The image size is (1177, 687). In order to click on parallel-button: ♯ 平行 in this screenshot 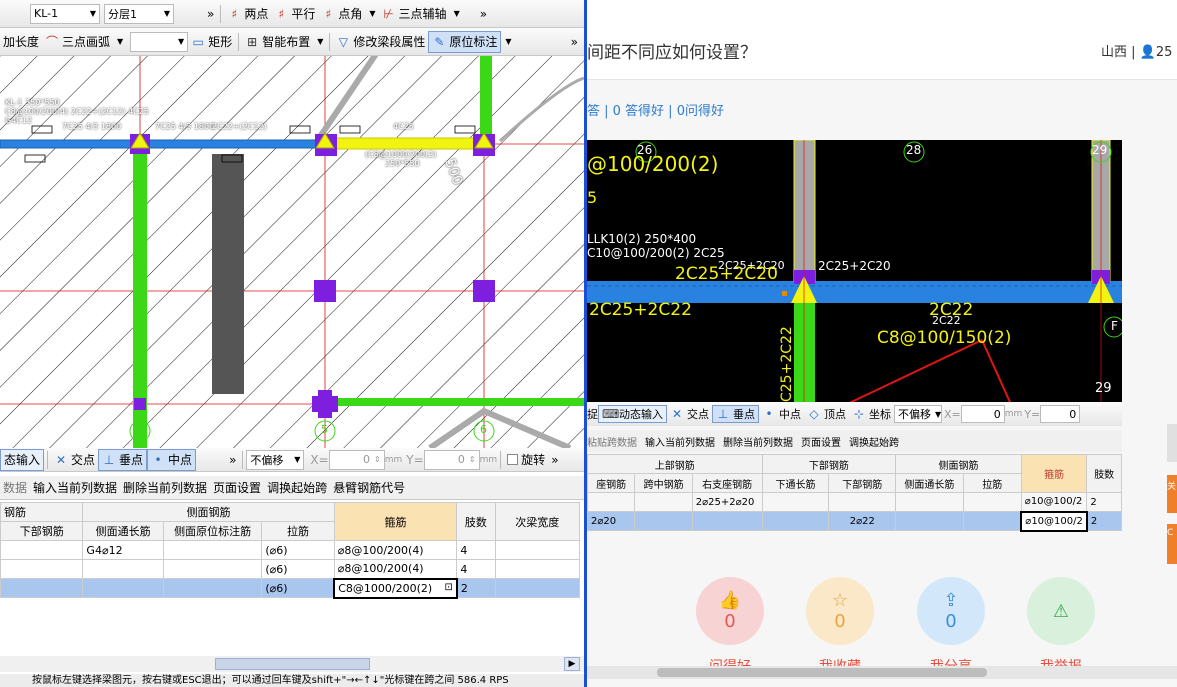, I will do `click(294, 14)`.